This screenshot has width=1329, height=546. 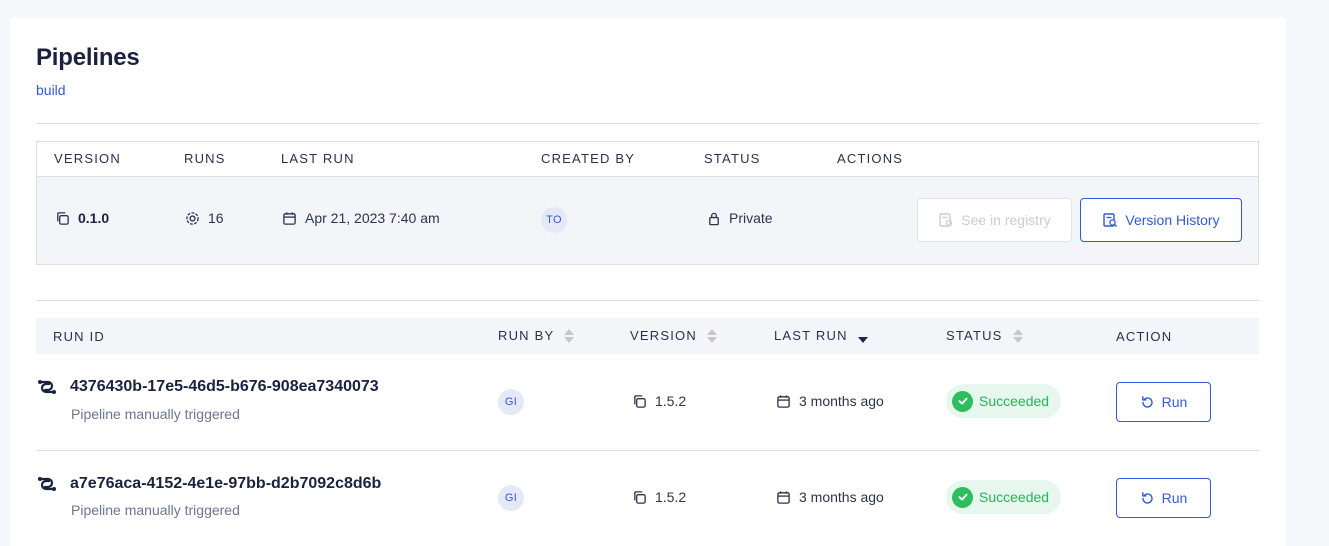 I want to click on sort-status: STATUS, so click(x=984, y=335).